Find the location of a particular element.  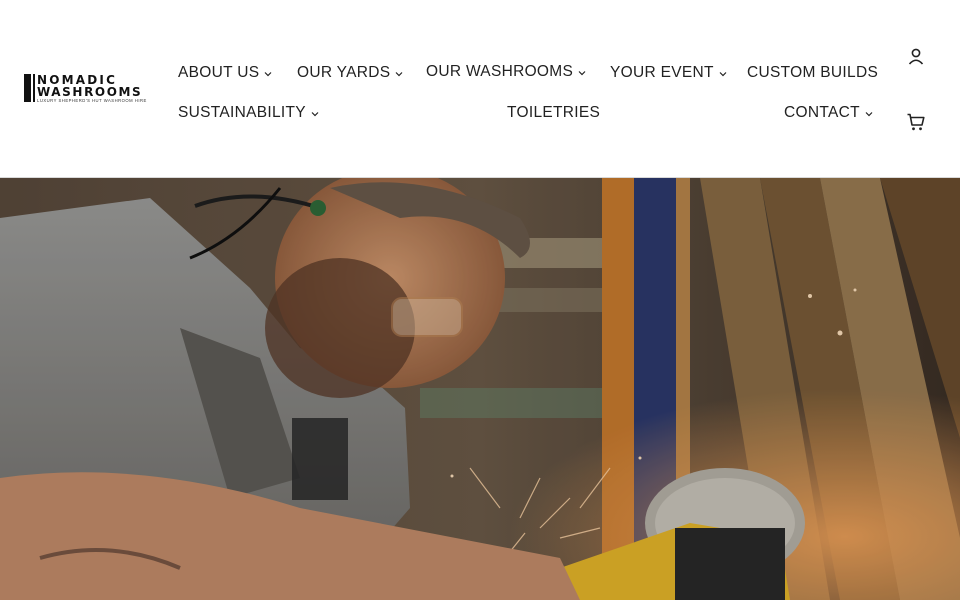

nav-toiletries: TOILETRIES is located at coordinates (553, 113).